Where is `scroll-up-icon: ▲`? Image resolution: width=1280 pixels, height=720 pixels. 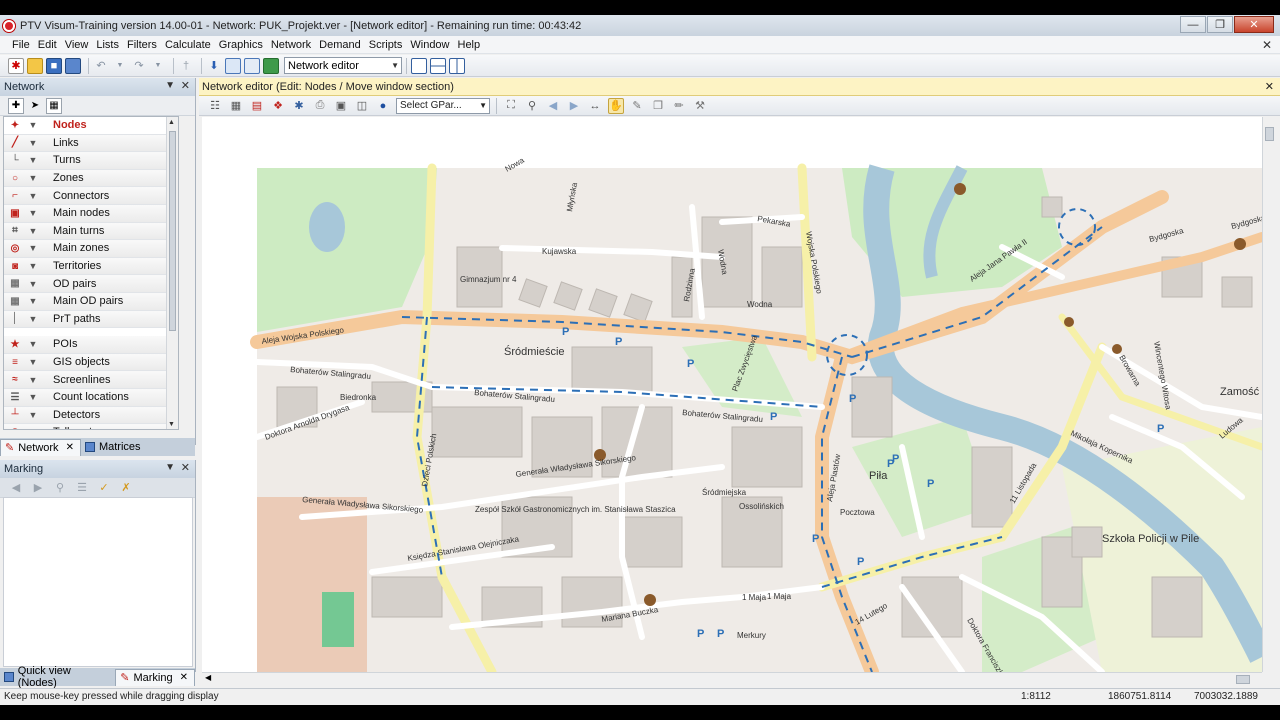 scroll-up-icon: ▲ is located at coordinates (171, 122).